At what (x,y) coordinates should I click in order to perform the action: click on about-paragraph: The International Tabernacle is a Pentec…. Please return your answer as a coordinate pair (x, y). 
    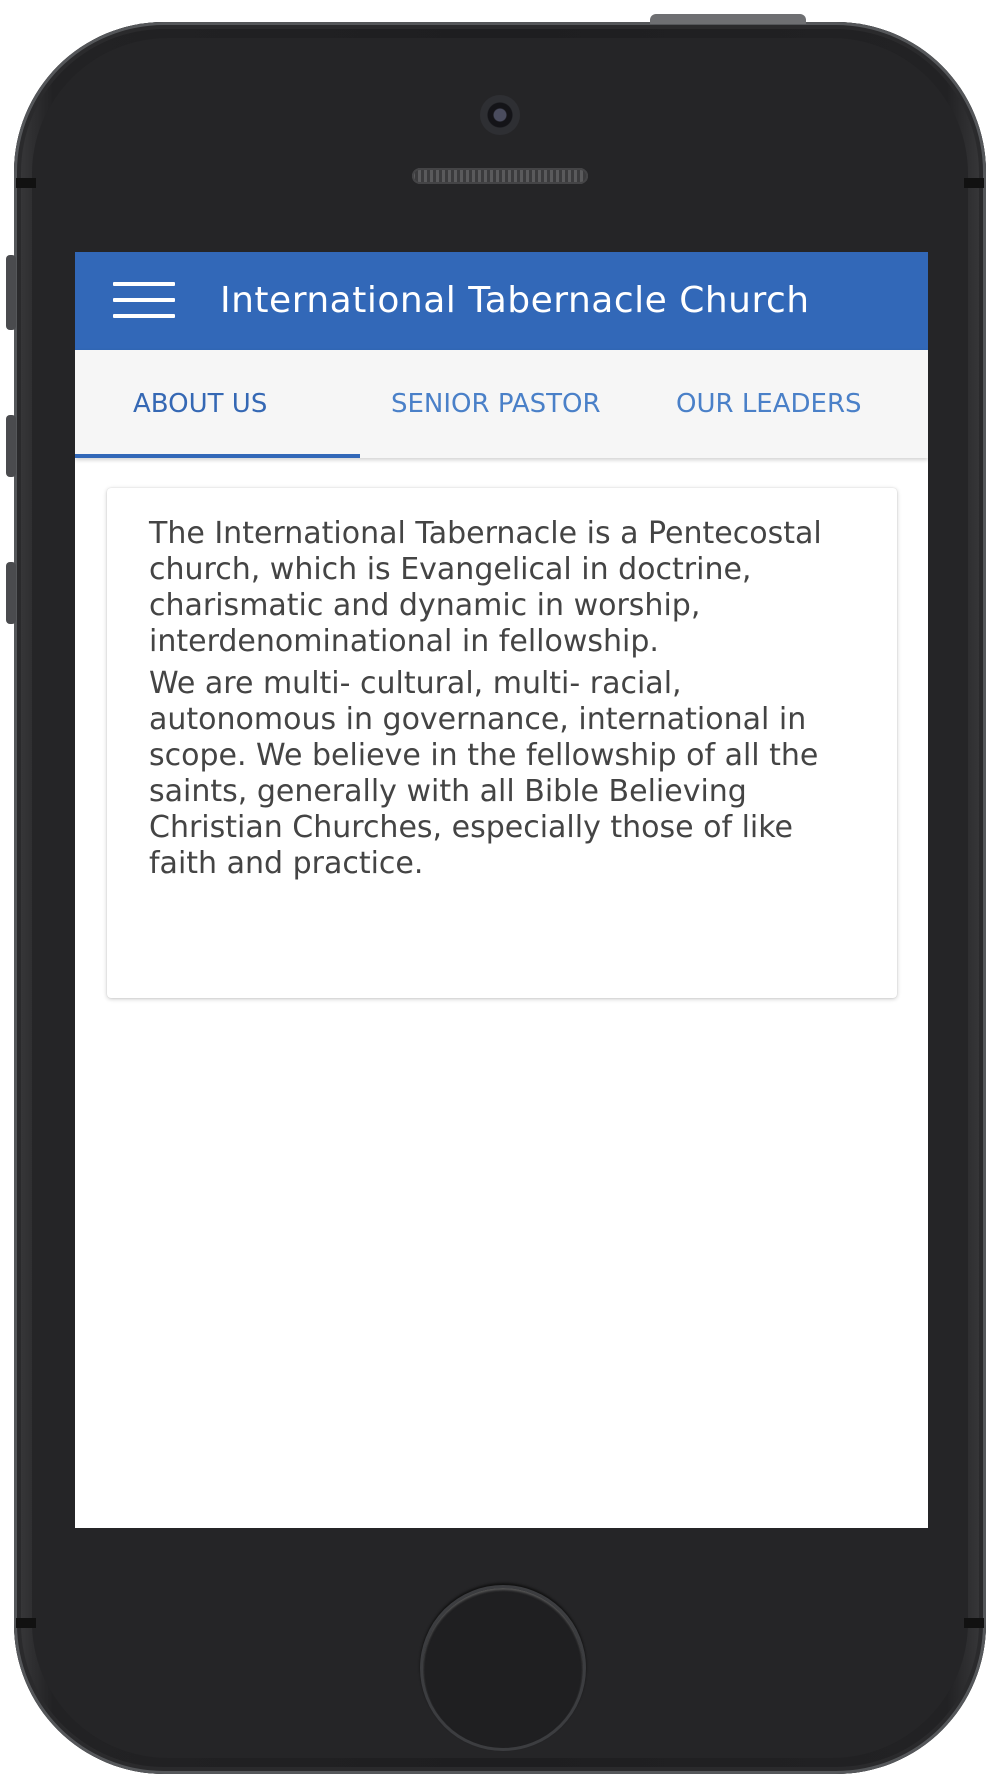
    Looking at the image, I should click on (485, 587).